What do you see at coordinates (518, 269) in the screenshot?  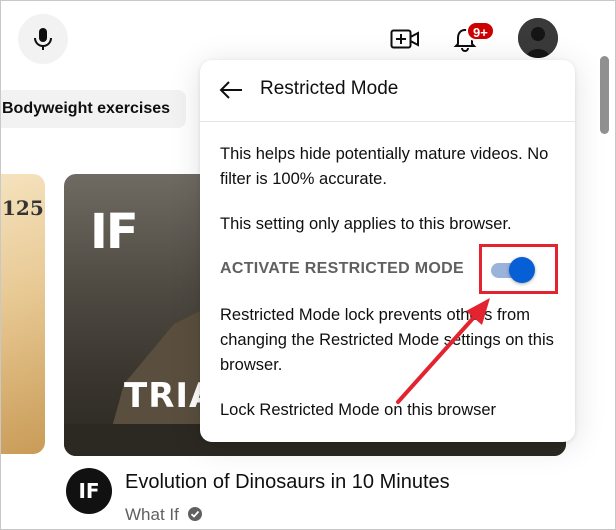 I see `annotation-highlight-box` at bounding box center [518, 269].